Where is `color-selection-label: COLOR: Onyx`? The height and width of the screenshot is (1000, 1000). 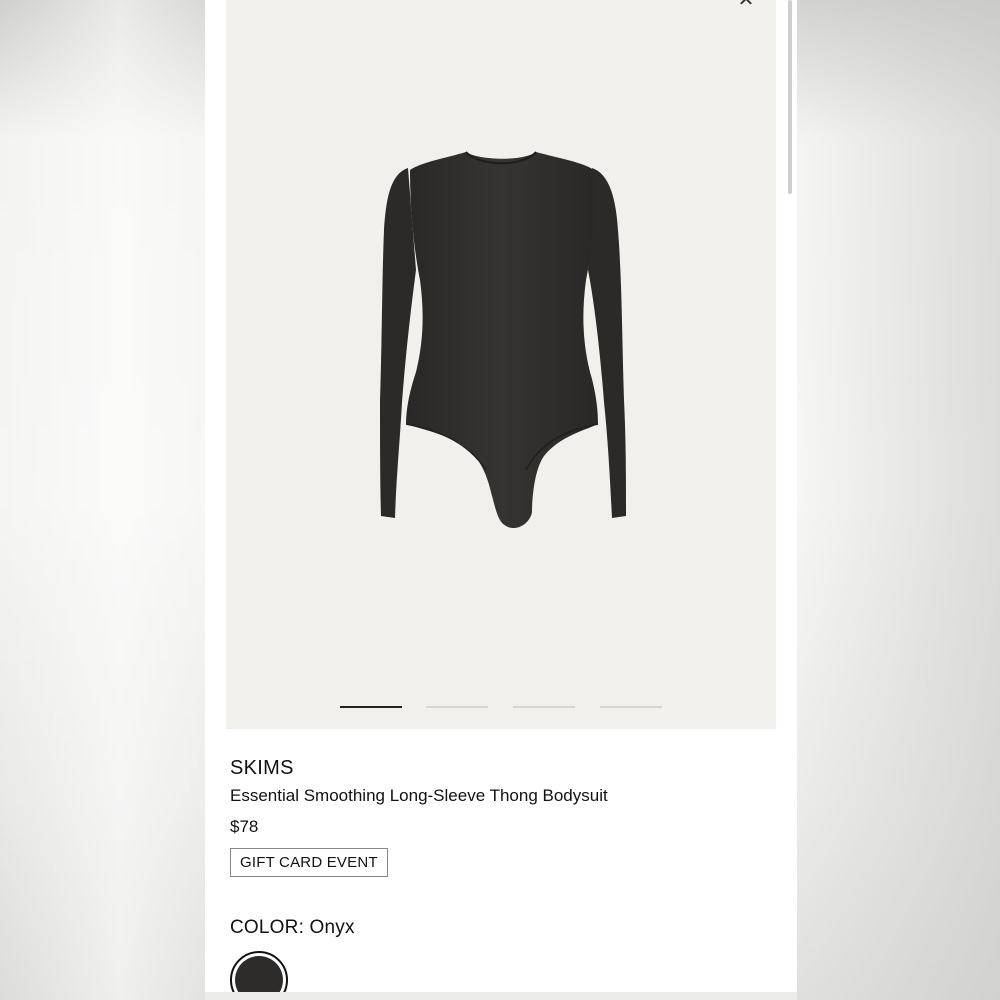
color-selection-label: COLOR: Onyx is located at coordinates (292, 928).